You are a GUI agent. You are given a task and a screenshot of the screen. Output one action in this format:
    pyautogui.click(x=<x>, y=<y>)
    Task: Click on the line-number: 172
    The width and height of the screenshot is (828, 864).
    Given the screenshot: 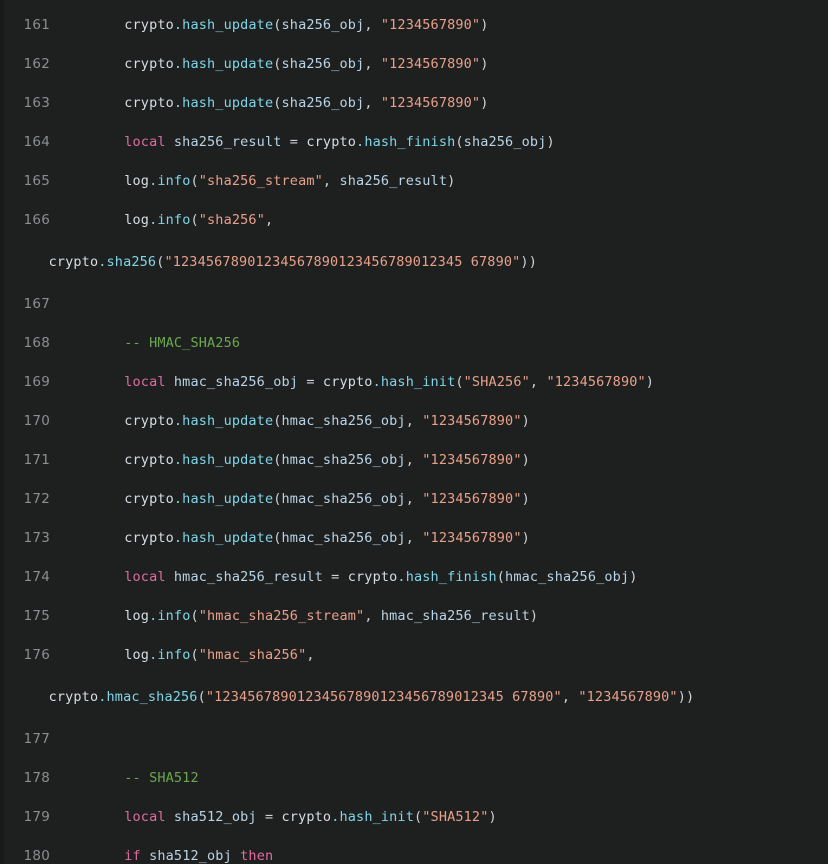 What is the action you would take?
    pyautogui.click(x=31, y=499)
    